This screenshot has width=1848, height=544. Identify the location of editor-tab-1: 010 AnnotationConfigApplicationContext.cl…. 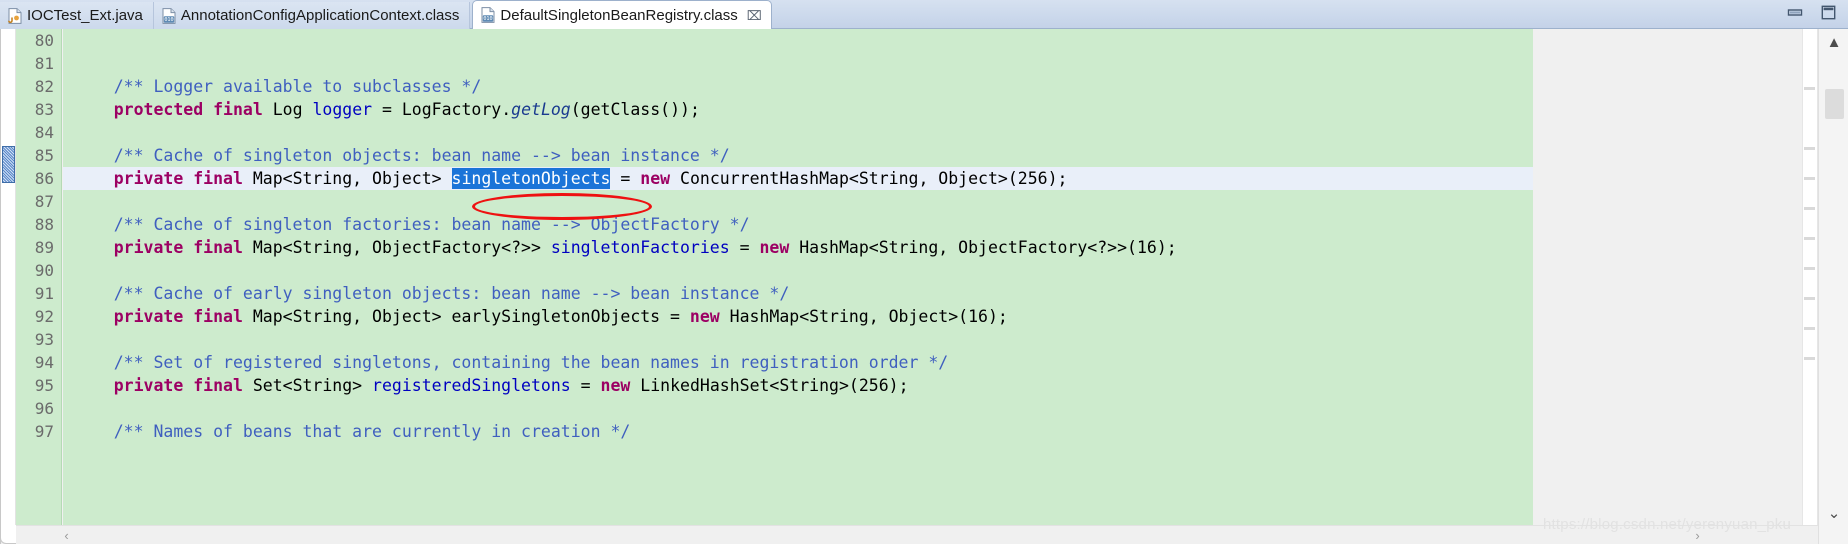
(312, 15).